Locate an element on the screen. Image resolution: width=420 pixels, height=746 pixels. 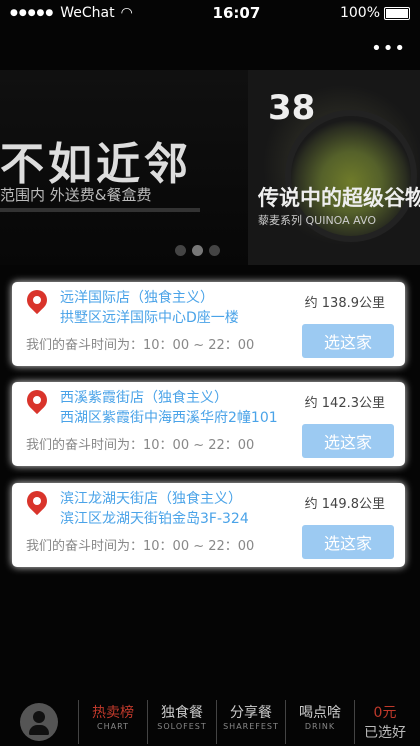
banner-subline: 范围内 外送费&餐盒费 is located at coordinates (76, 195).